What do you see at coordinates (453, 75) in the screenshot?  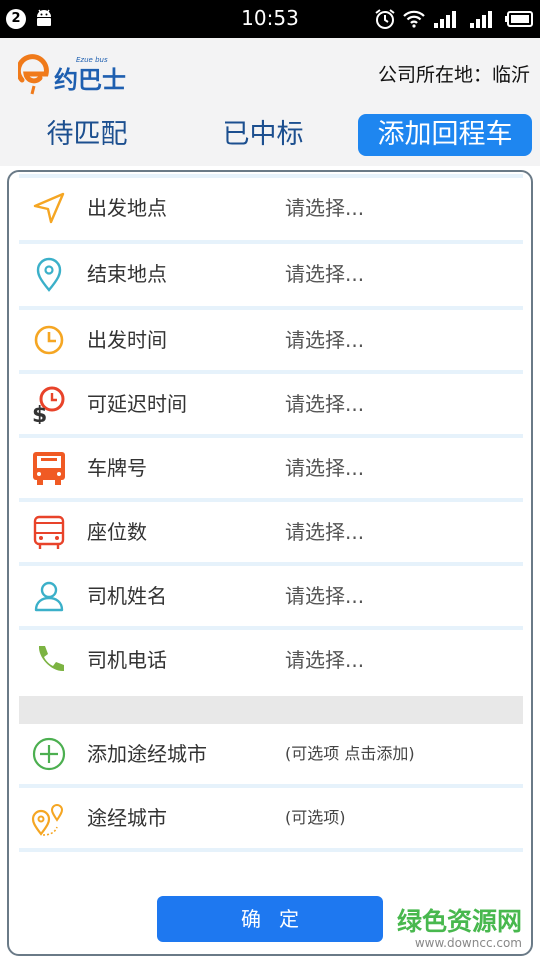 I see `company-location: 公司所在地：临沂` at bounding box center [453, 75].